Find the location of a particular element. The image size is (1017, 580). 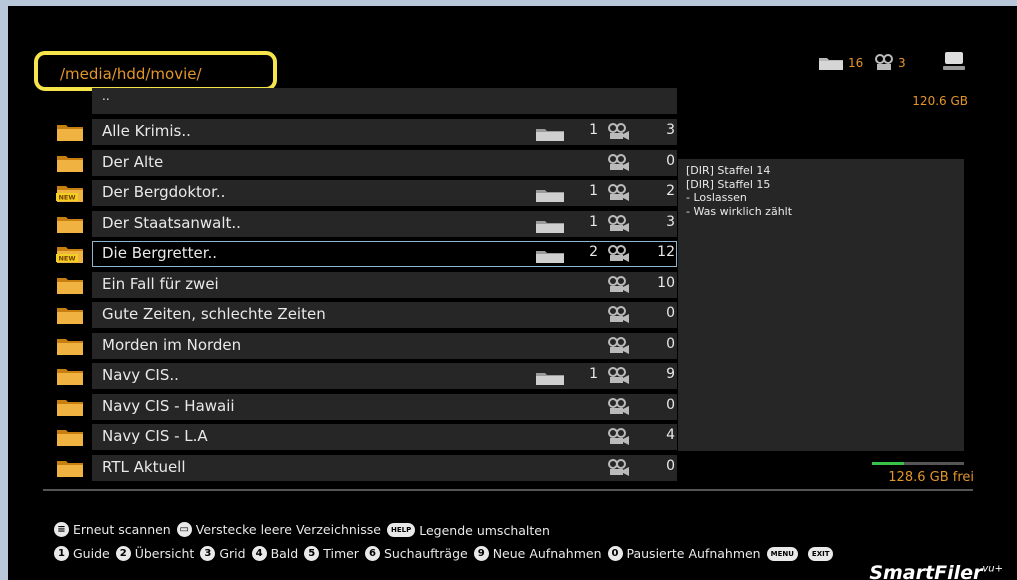

legend-item: 9 Neue Aufnahmen is located at coordinates (537, 553).